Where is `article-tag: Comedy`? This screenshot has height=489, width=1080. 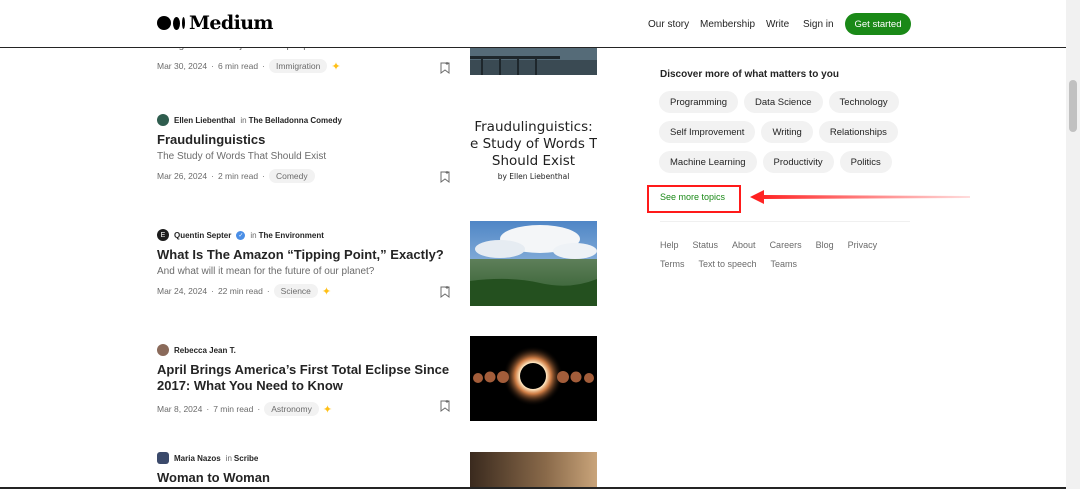 article-tag: Comedy is located at coordinates (291, 176).